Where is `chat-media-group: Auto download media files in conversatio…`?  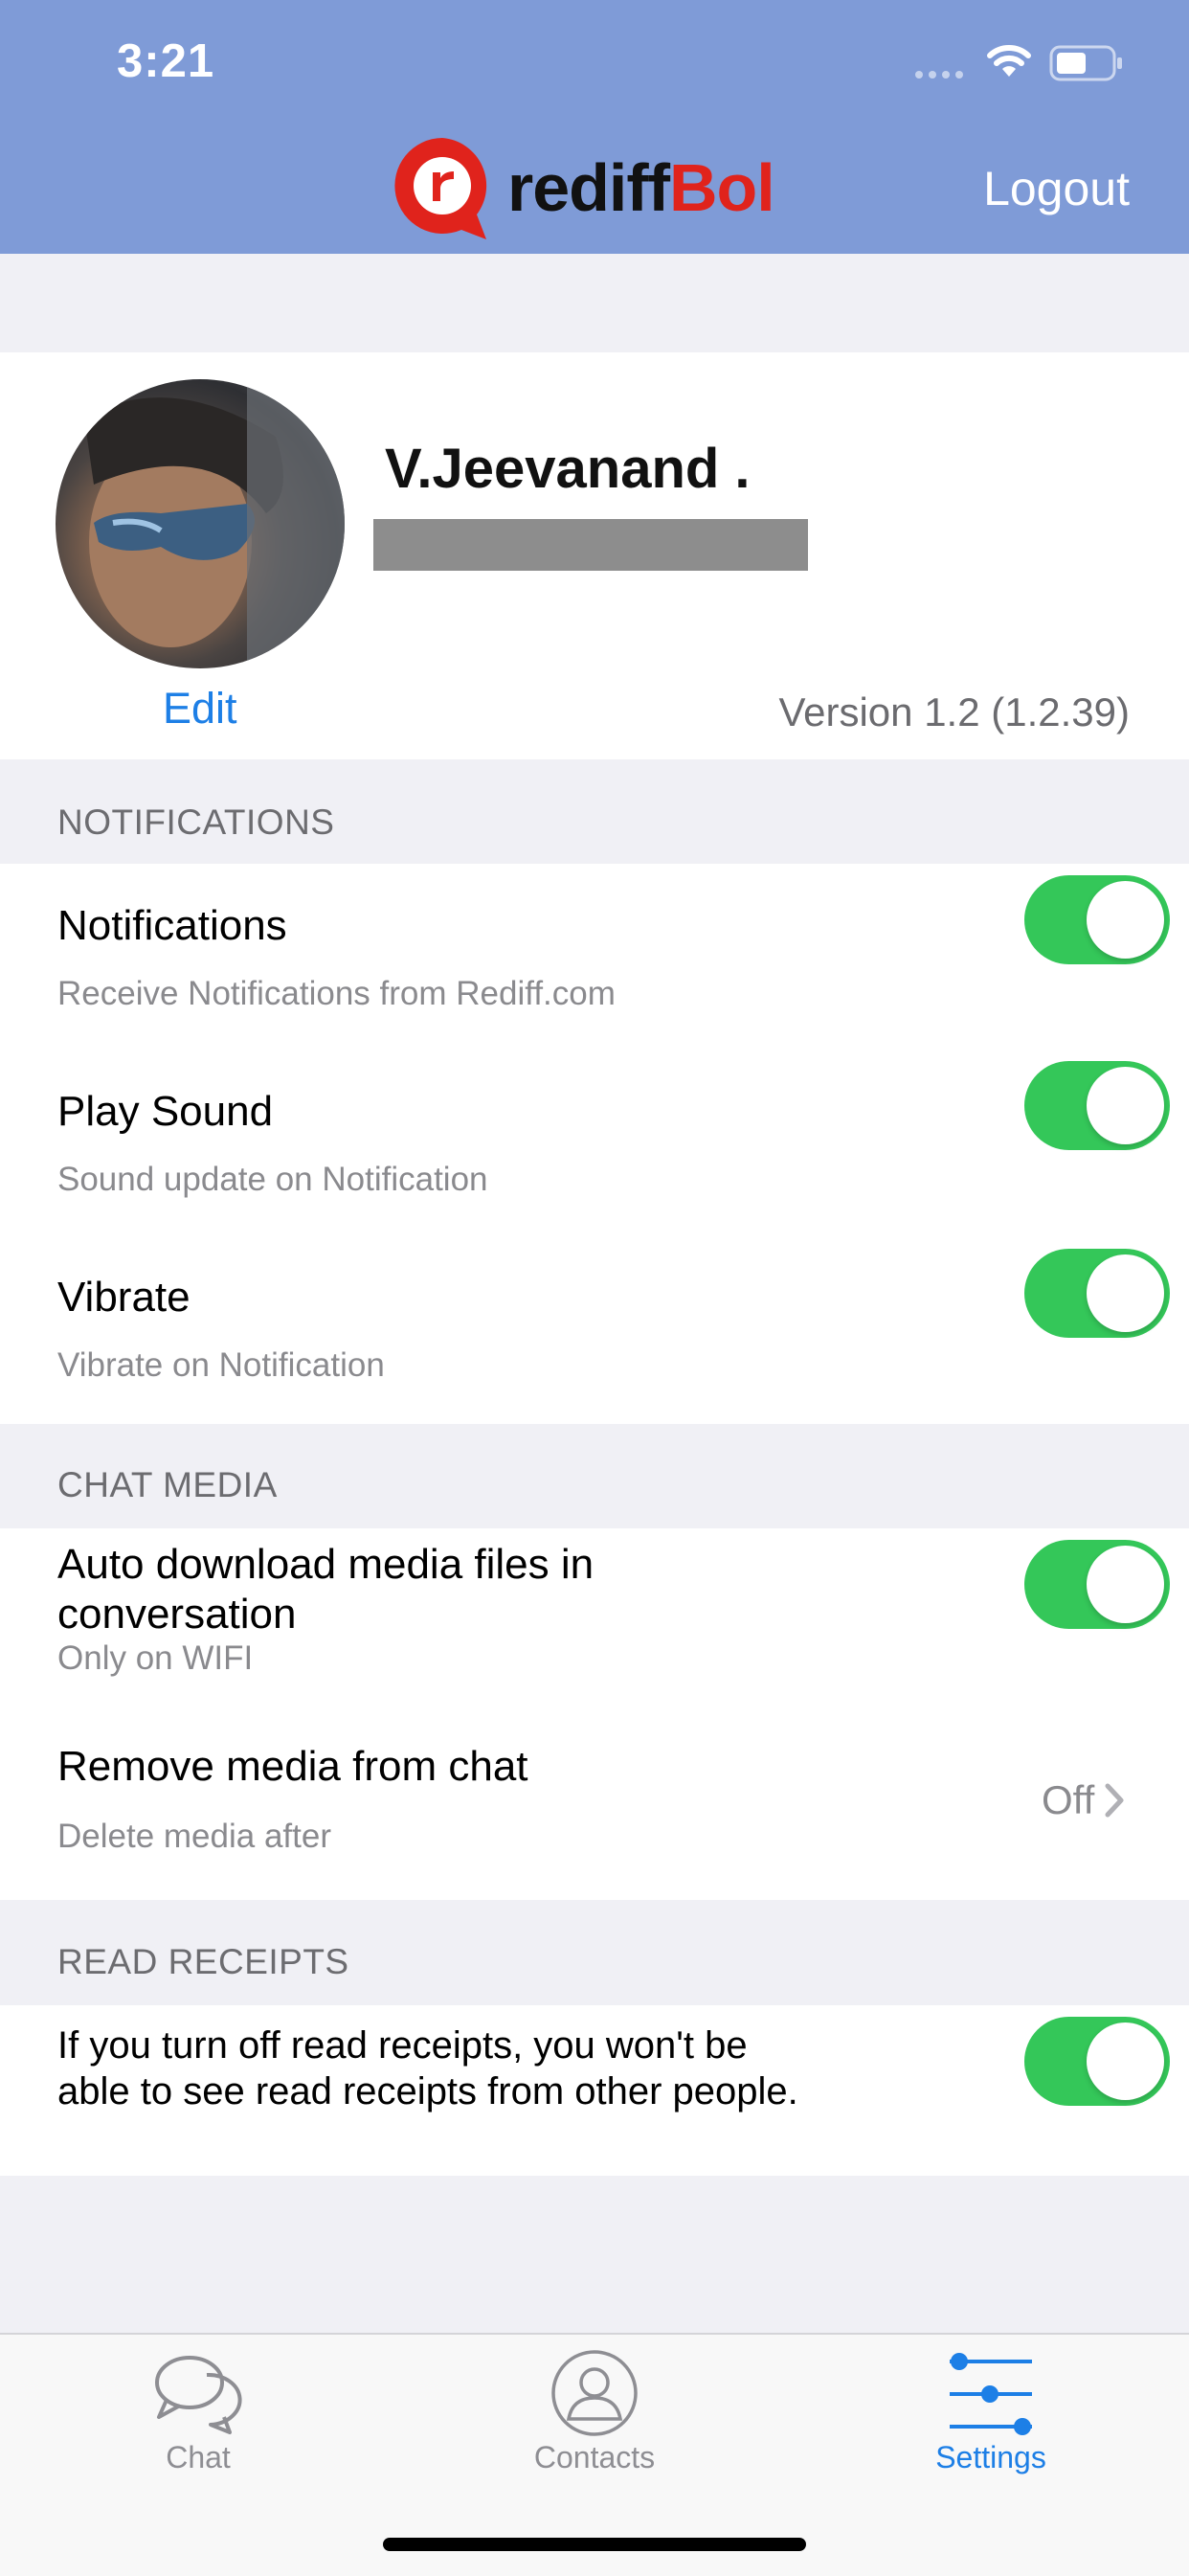 chat-media-group: Auto download media files in conversatio… is located at coordinates (594, 1714).